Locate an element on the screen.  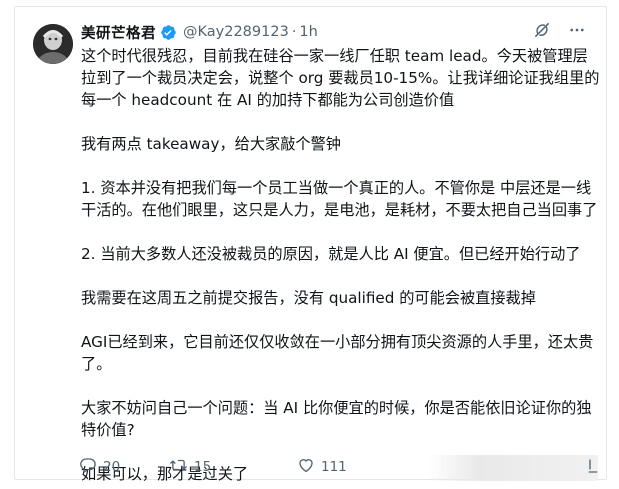
like-icon is located at coordinates (306, 467).